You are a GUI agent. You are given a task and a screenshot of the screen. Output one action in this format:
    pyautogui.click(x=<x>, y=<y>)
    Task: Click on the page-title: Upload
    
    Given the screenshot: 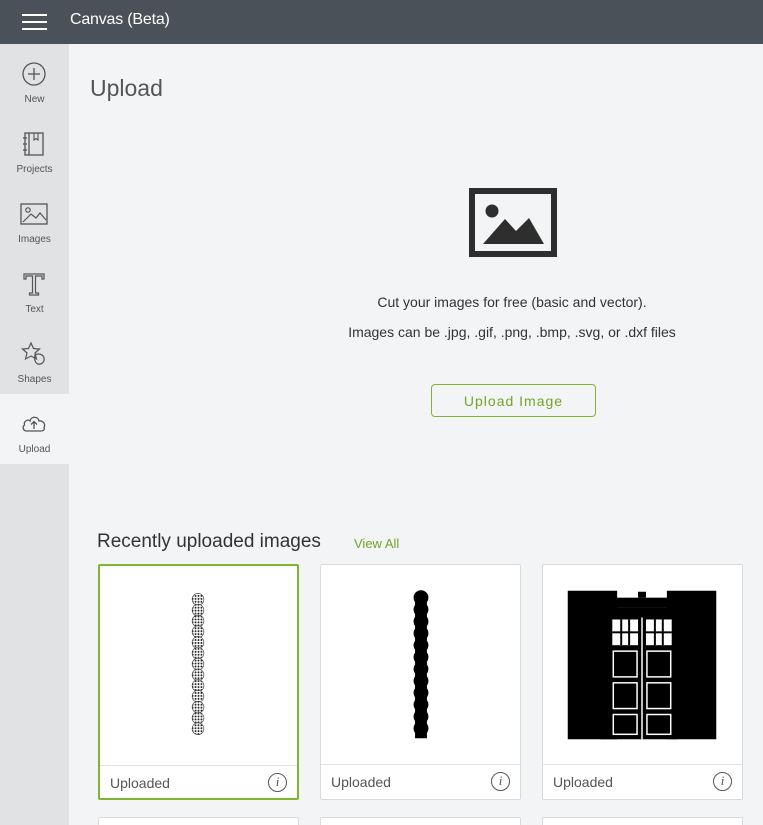 What is the action you would take?
    pyautogui.click(x=126, y=88)
    